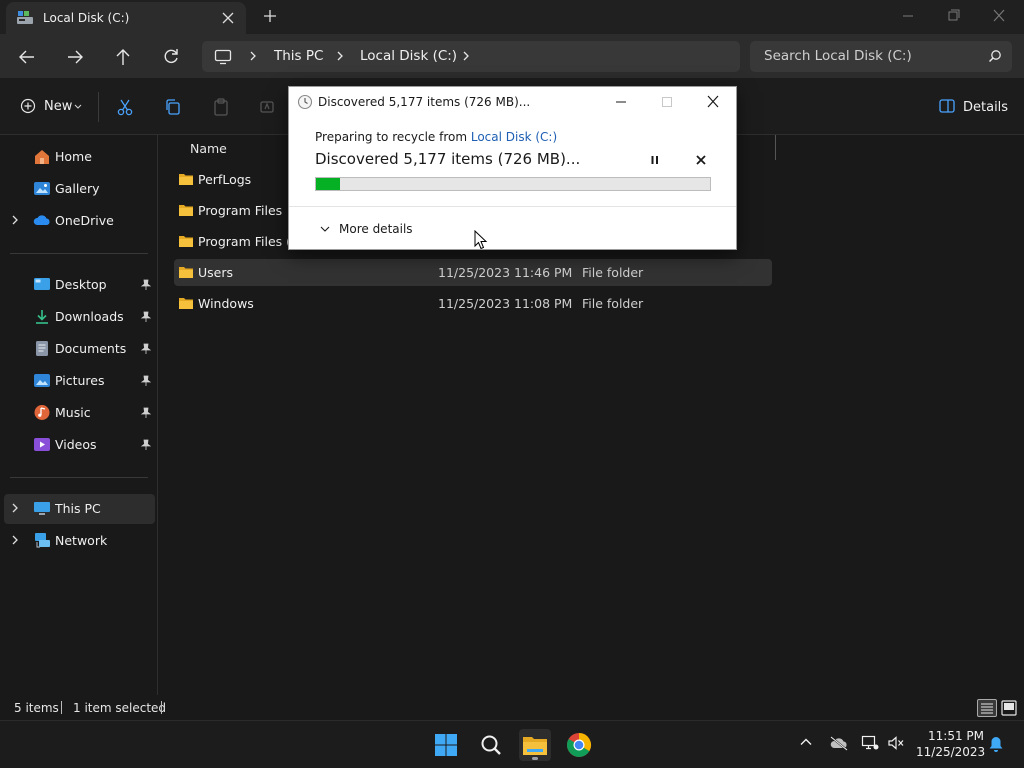 The image size is (1024, 768). Describe the element at coordinates (950, 752) in the screenshot. I see `clock-date: 11/25/2023` at that location.